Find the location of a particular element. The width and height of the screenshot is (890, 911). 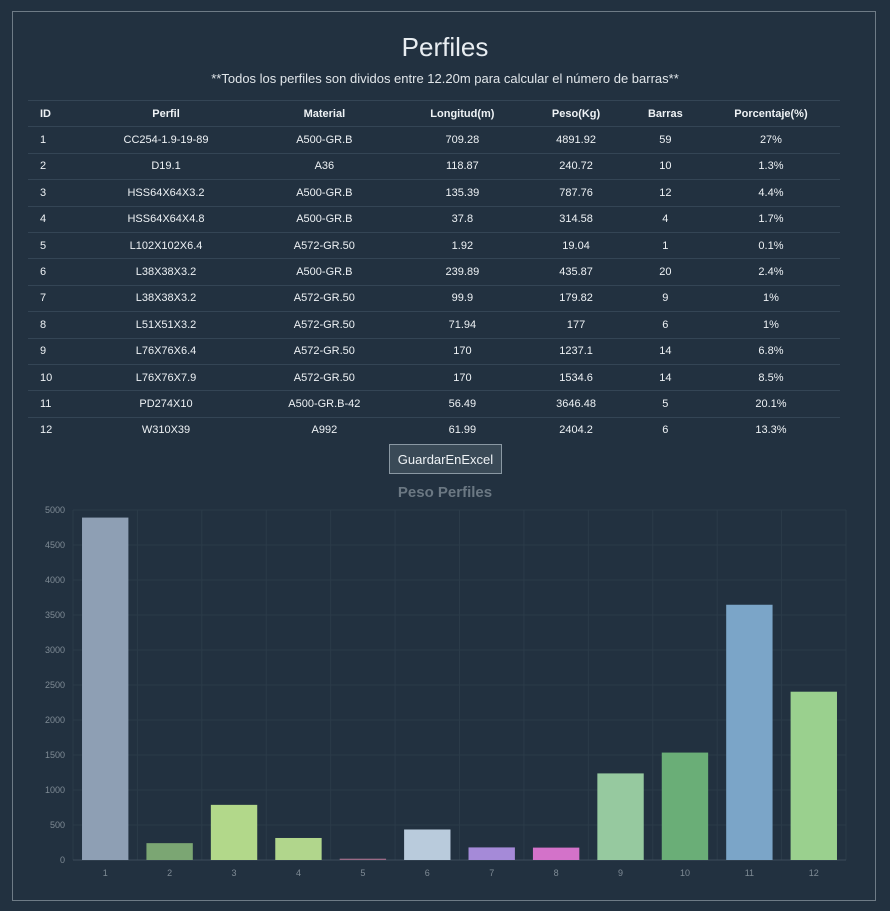

y-tick-label: 4500 is located at coordinates (55, 545).